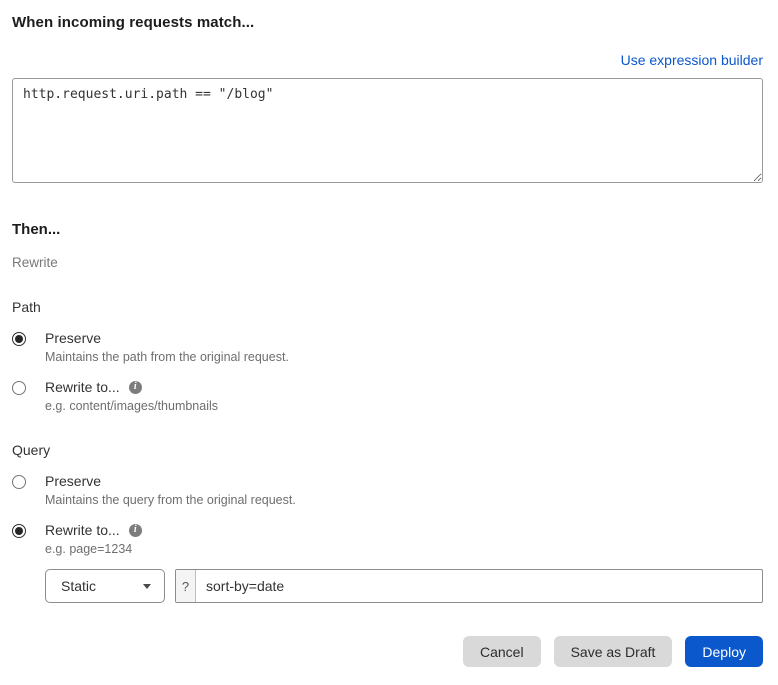  I want to click on deploy-button: Deploy, so click(724, 651).